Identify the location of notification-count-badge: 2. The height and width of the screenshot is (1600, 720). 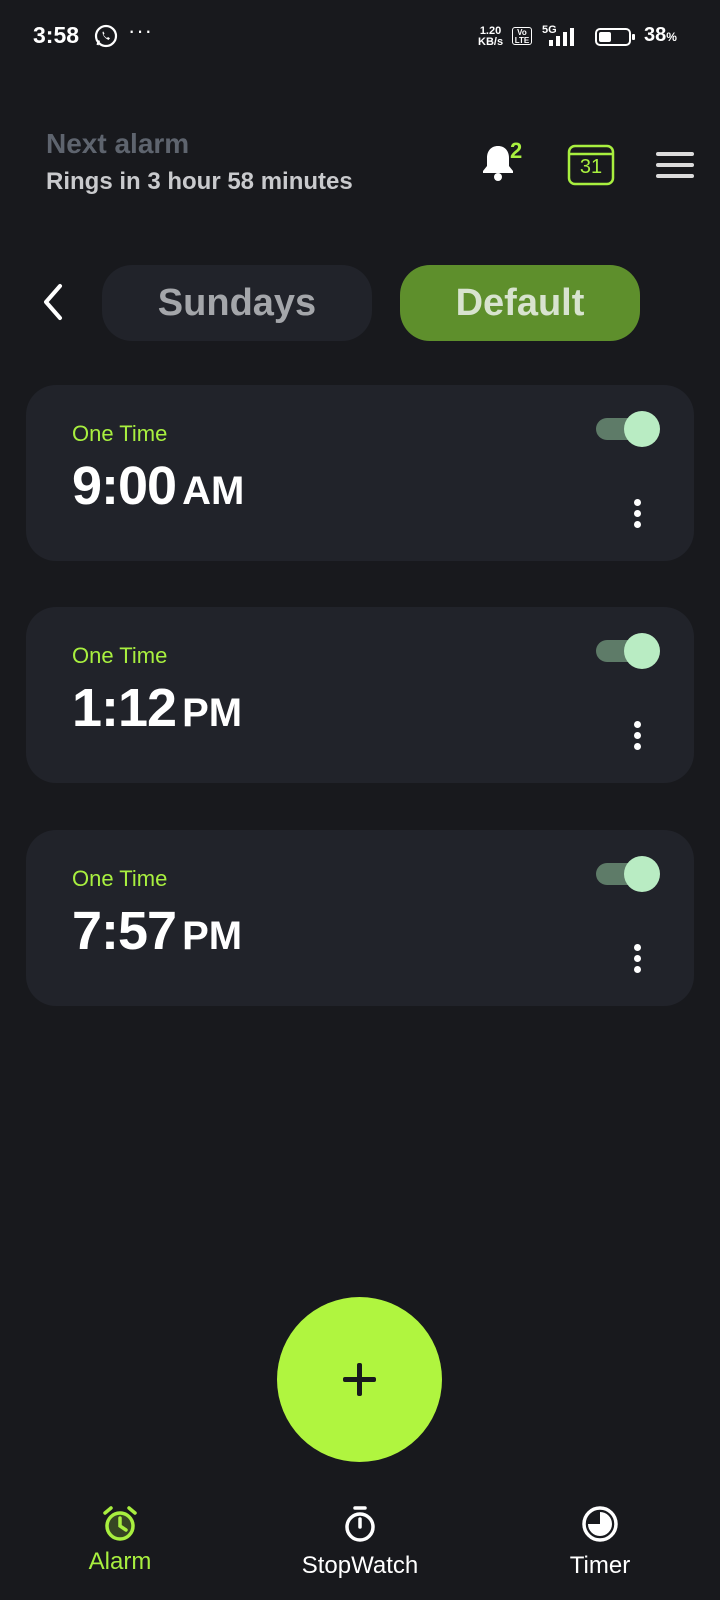
(516, 150).